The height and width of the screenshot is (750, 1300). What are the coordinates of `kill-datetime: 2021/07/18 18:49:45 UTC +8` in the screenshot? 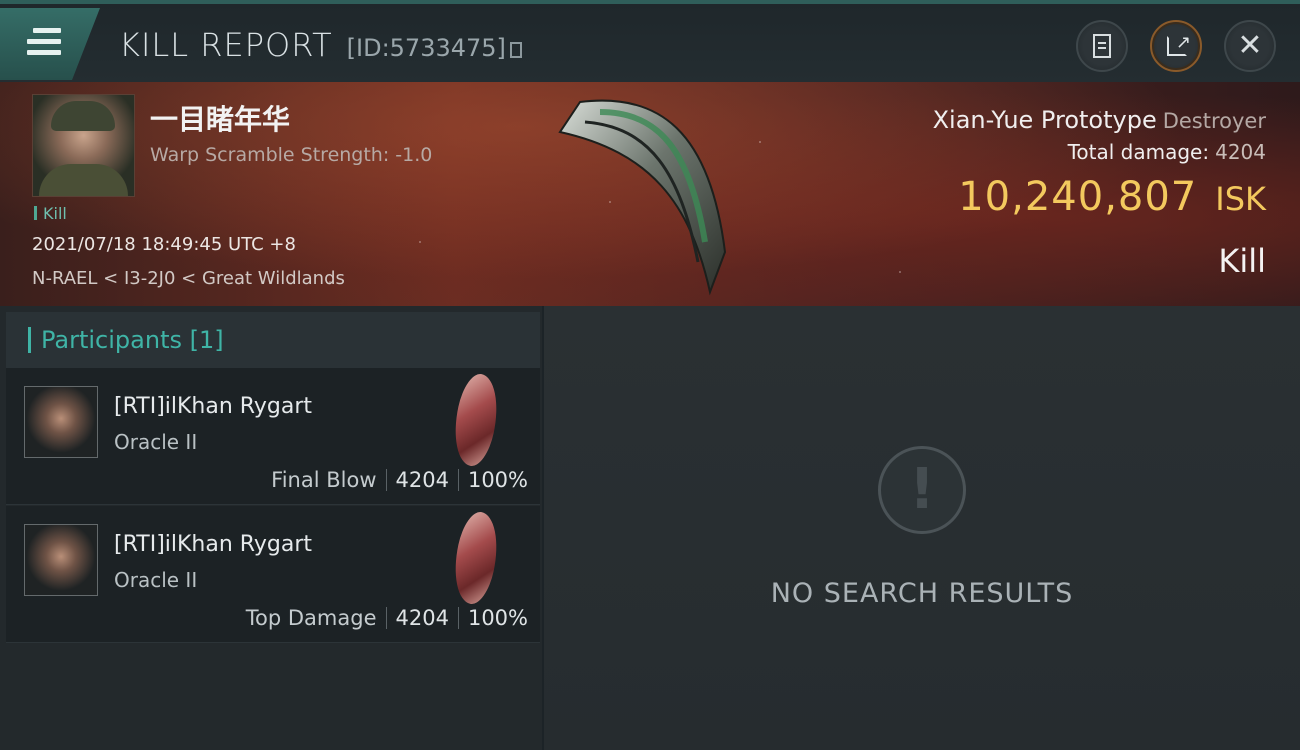 It's located at (164, 244).